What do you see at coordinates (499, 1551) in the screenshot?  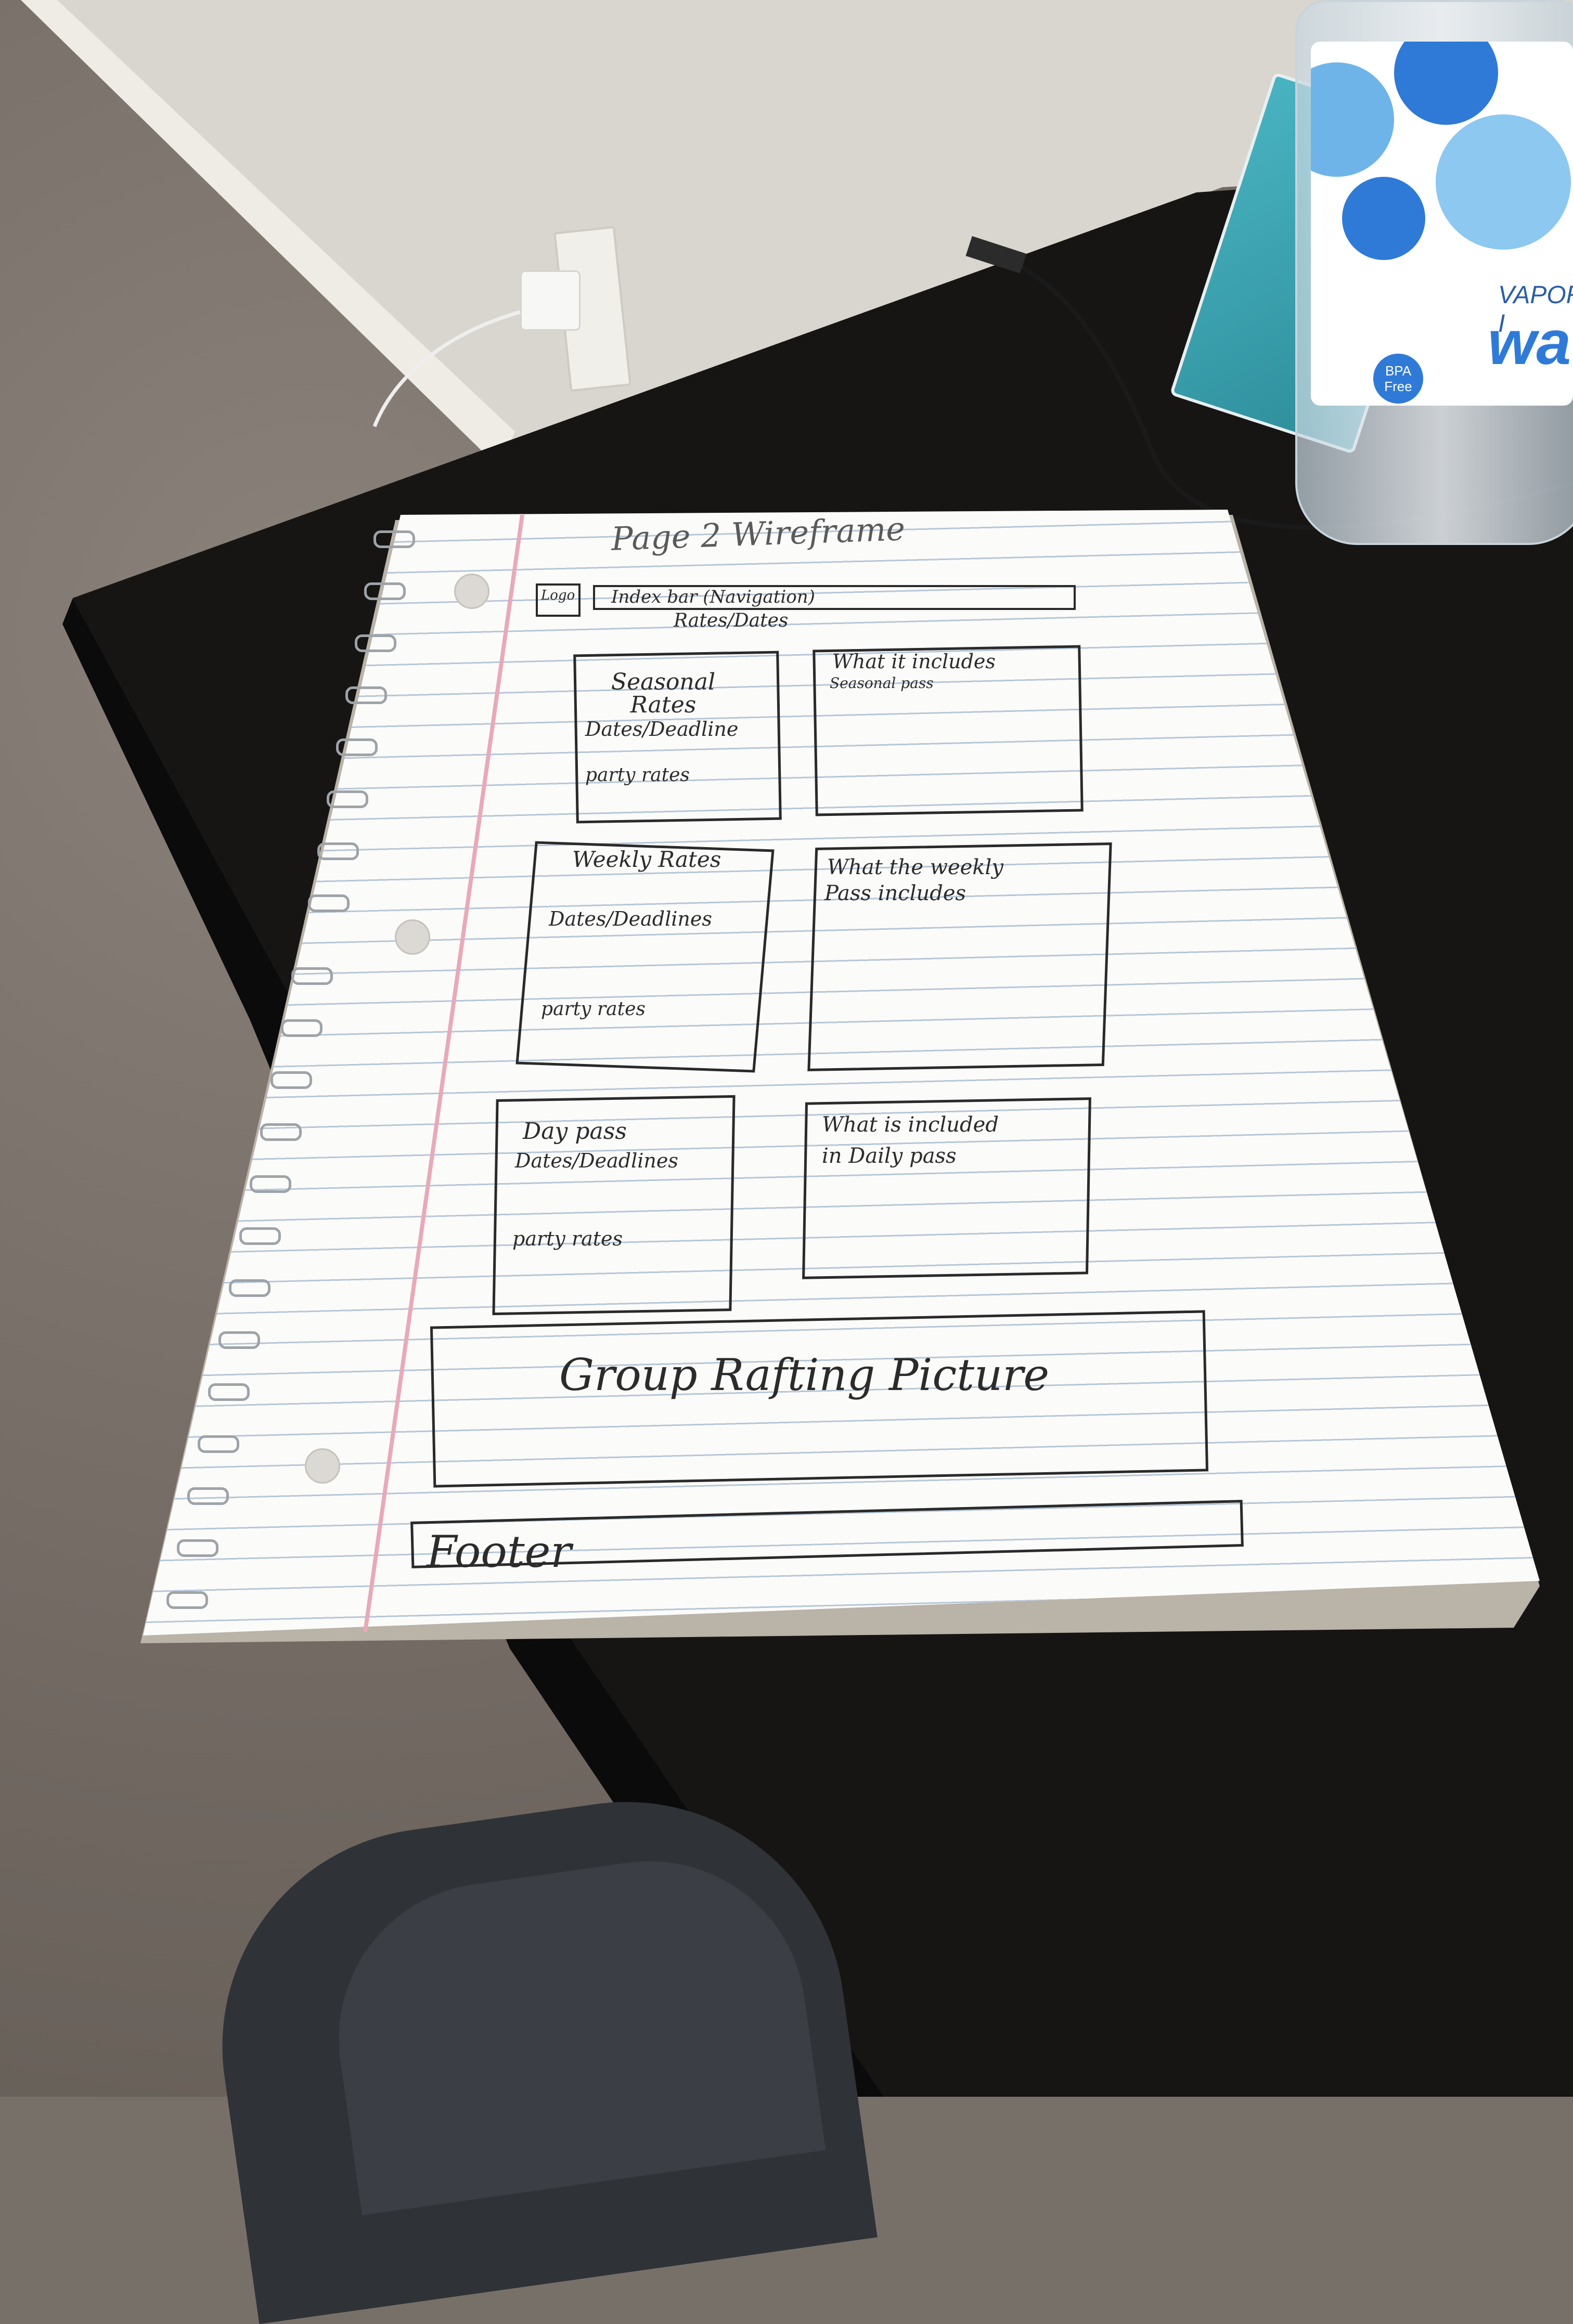 I see `footer-label: Footer` at bounding box center [499, 1551].